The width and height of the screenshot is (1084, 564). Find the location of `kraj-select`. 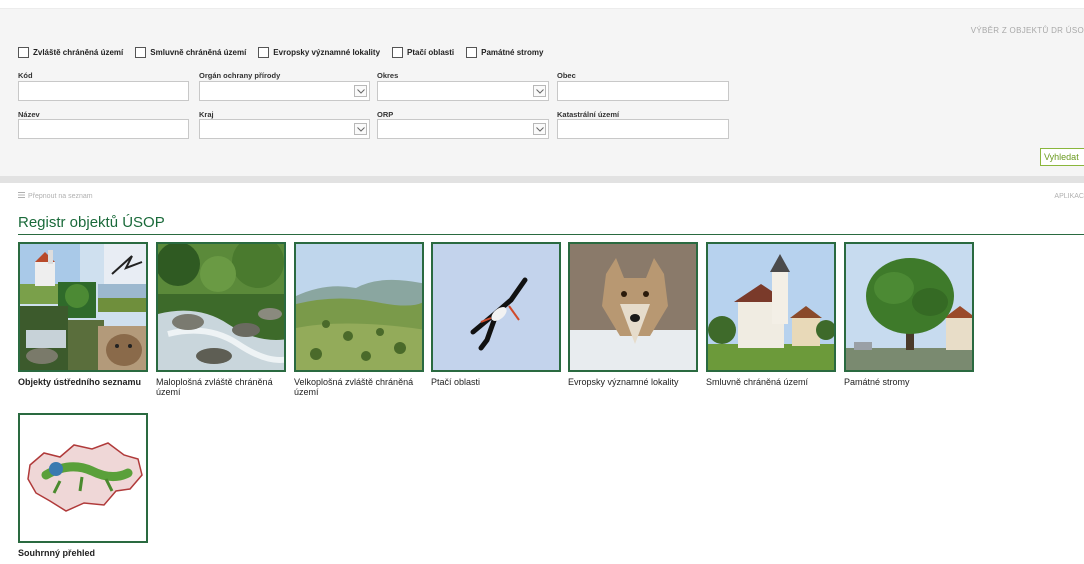

kraj-select is located at coordinates (284, 129).